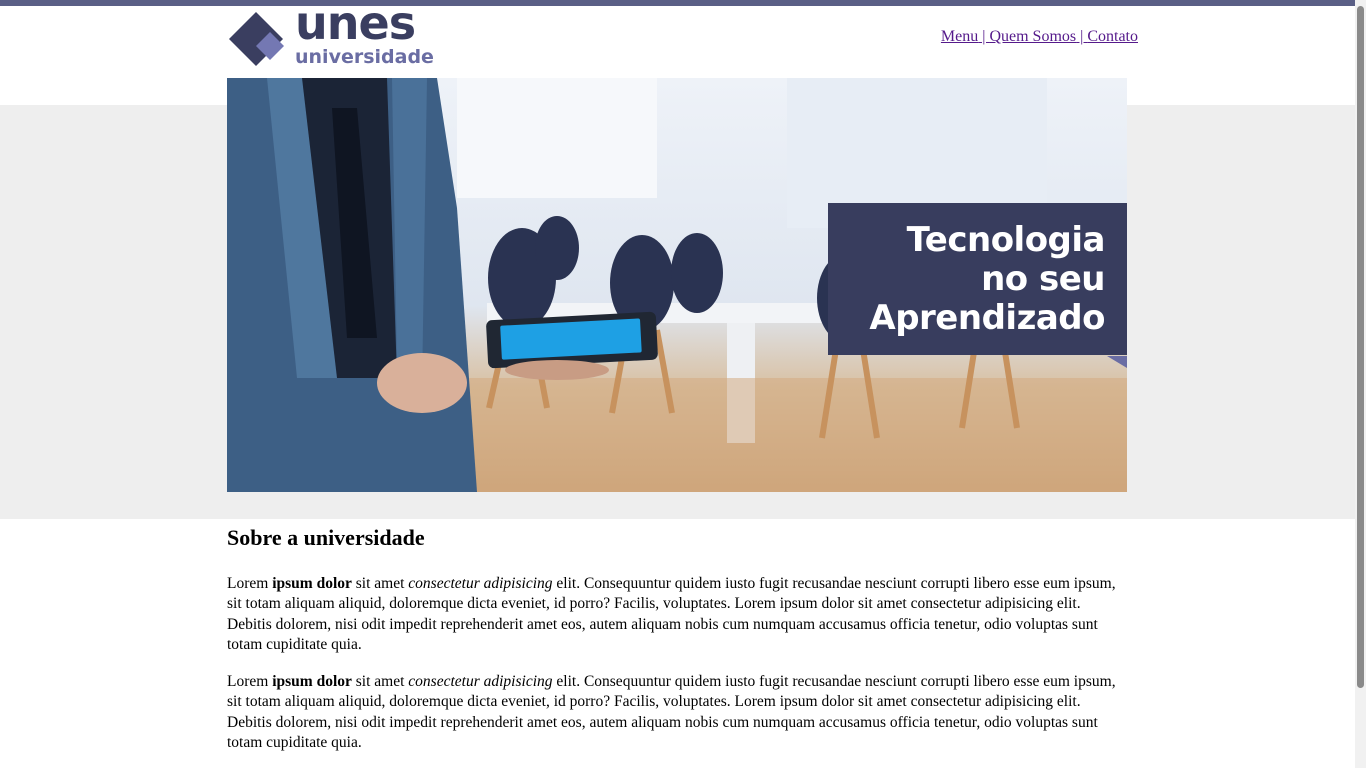 This screenshot has width=1366, height=768. I want to click on vertical-scrollbar, so click(1360, 384).